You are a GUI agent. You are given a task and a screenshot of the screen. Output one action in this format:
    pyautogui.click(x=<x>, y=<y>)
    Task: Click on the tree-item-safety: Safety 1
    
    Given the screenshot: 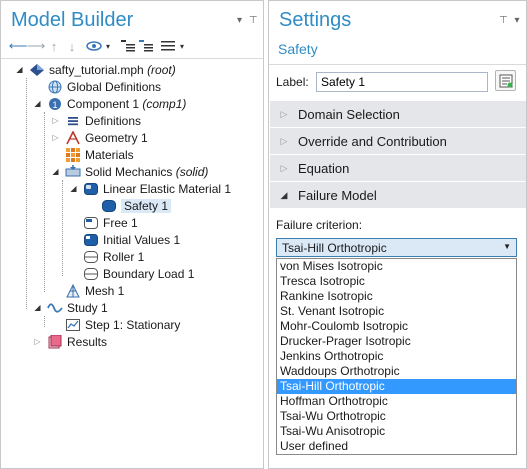 What is the action you would take?
    pyautogui.click(x=136, y=205)
    